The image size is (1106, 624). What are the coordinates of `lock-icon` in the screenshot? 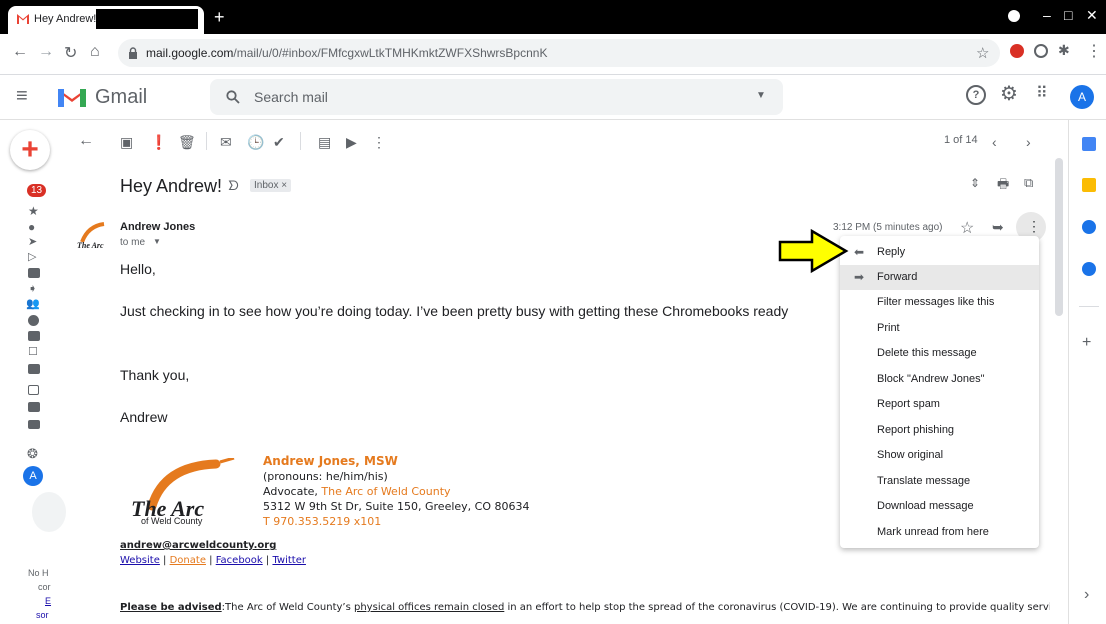 It's located at (133, 53).